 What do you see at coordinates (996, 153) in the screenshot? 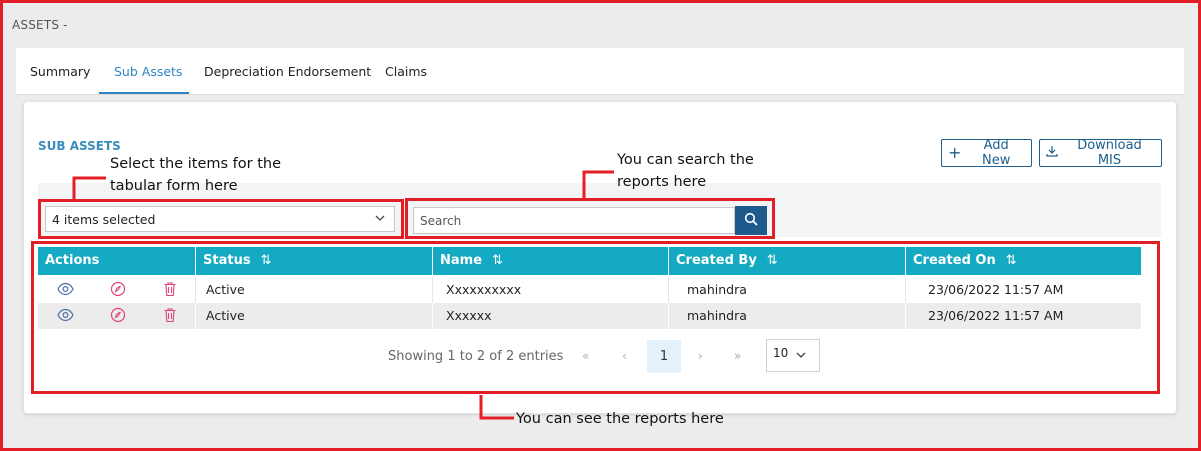
I see `add-new-label: Add New` at bounding box center [996, 153].